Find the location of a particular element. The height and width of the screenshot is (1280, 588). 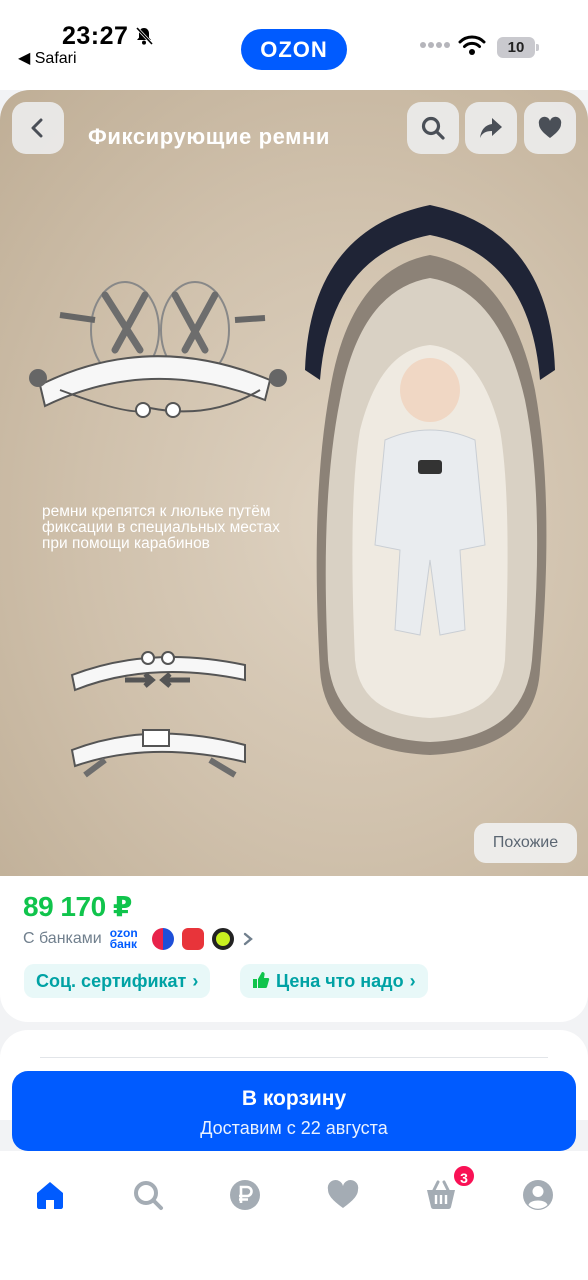

ozon-logo: OZON is located at coordinates (294, 49).